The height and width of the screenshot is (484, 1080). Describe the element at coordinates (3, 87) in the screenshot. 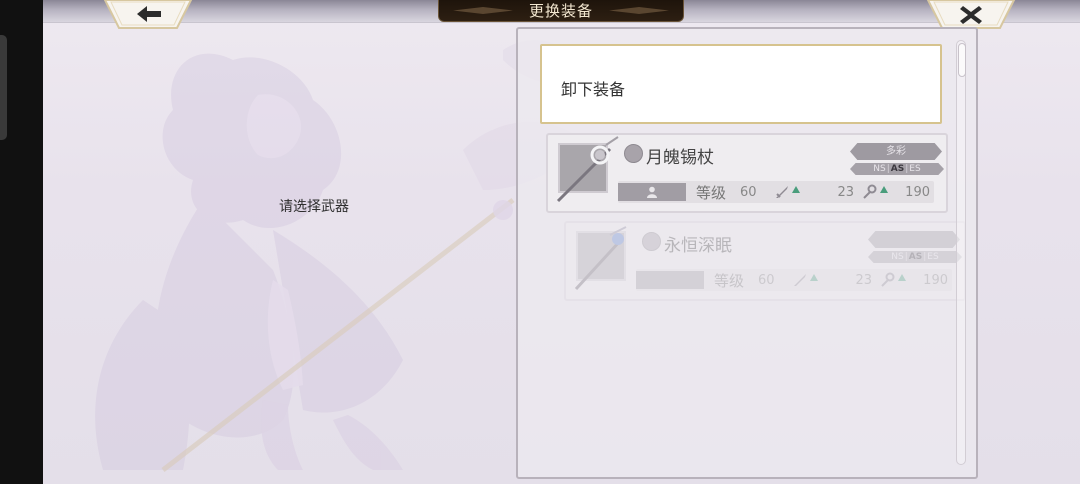

I see `left-notch` at that location.